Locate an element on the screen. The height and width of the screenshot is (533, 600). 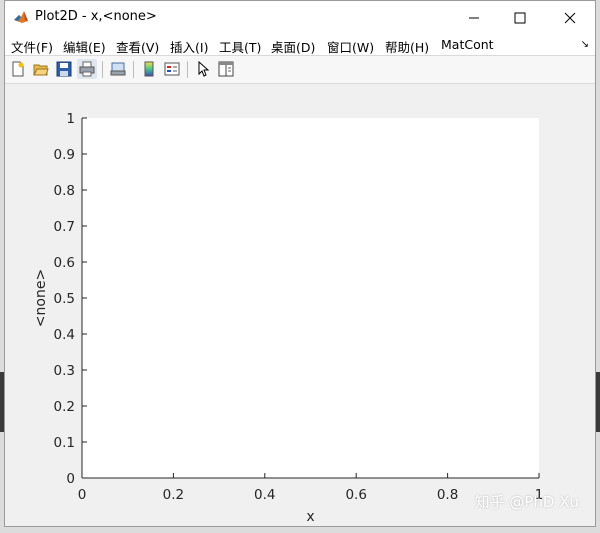
y-tick-label: 1 is located at coordinates (70, 119).